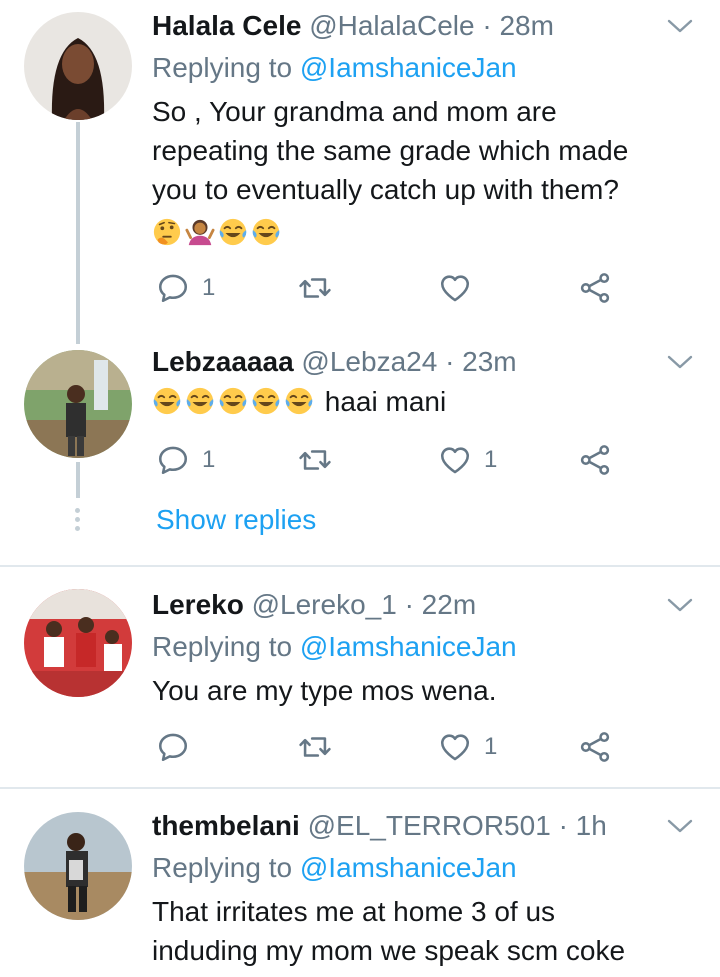 The width and height of the screenshot is (720, 977). Describe the element at coordinates (518, 25) in the screenshot. I see `timestamp: · 28m` at that location.